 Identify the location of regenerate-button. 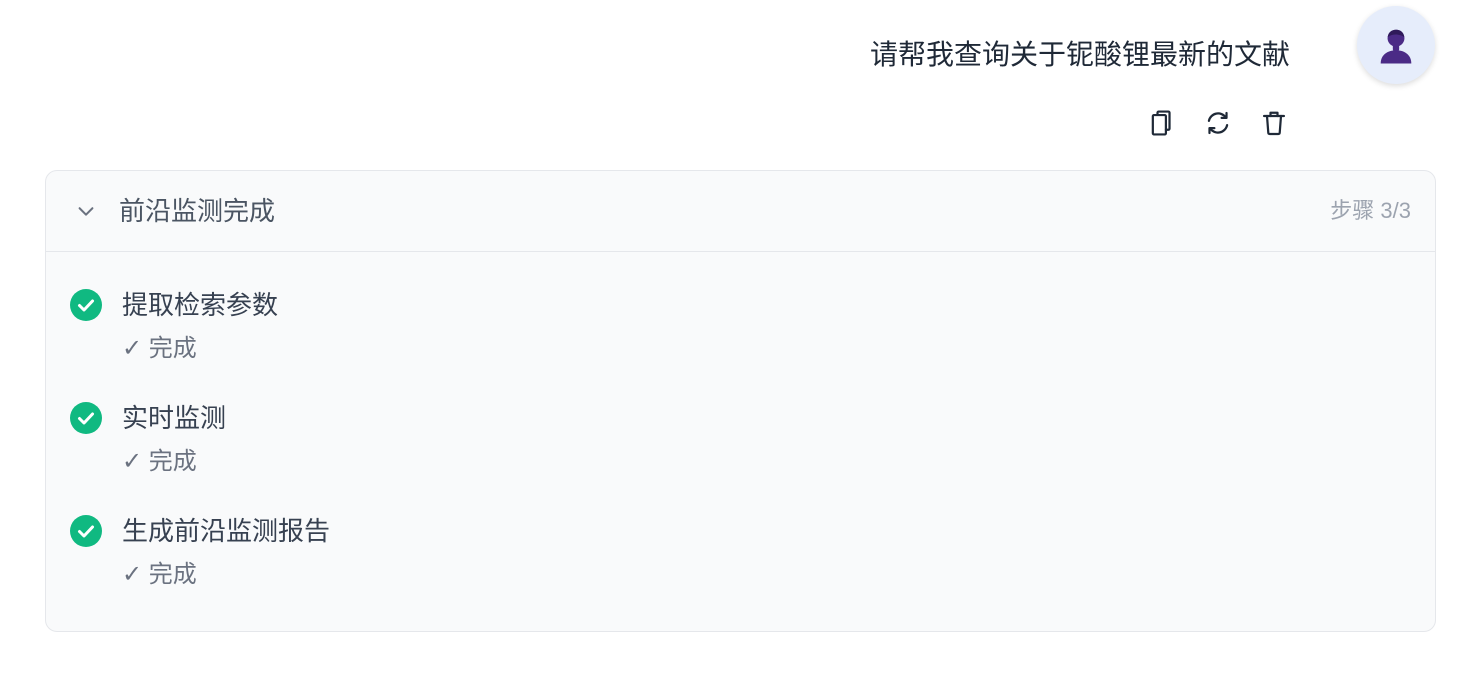
(1218, 123).